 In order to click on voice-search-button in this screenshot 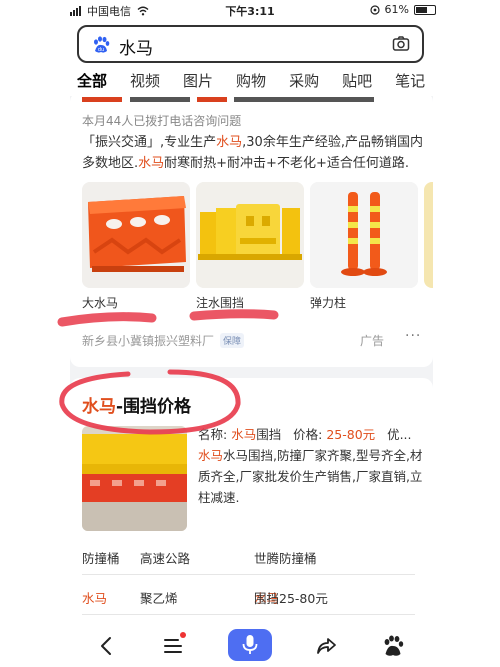, I will do `click(250, 645)`.